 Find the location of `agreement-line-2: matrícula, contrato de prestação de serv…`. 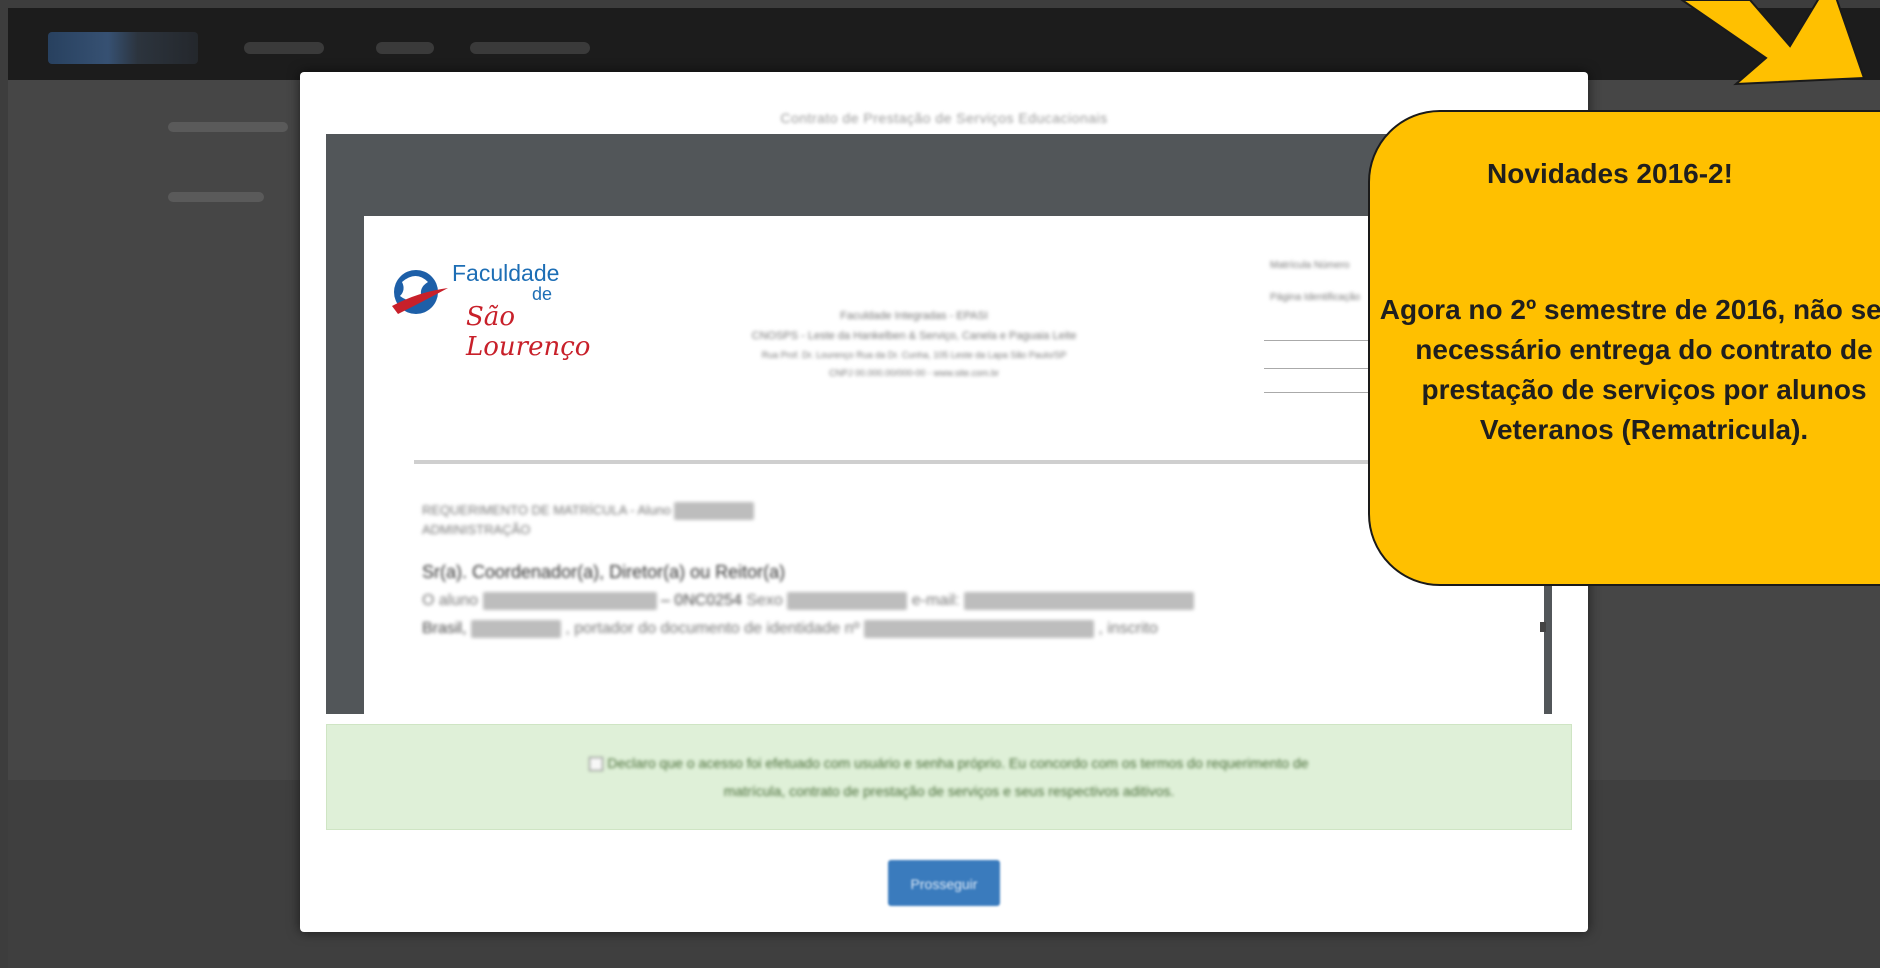

agreement-line-2: matrícula, contrato de prestação de serv… is located at coordinates (949, 791).